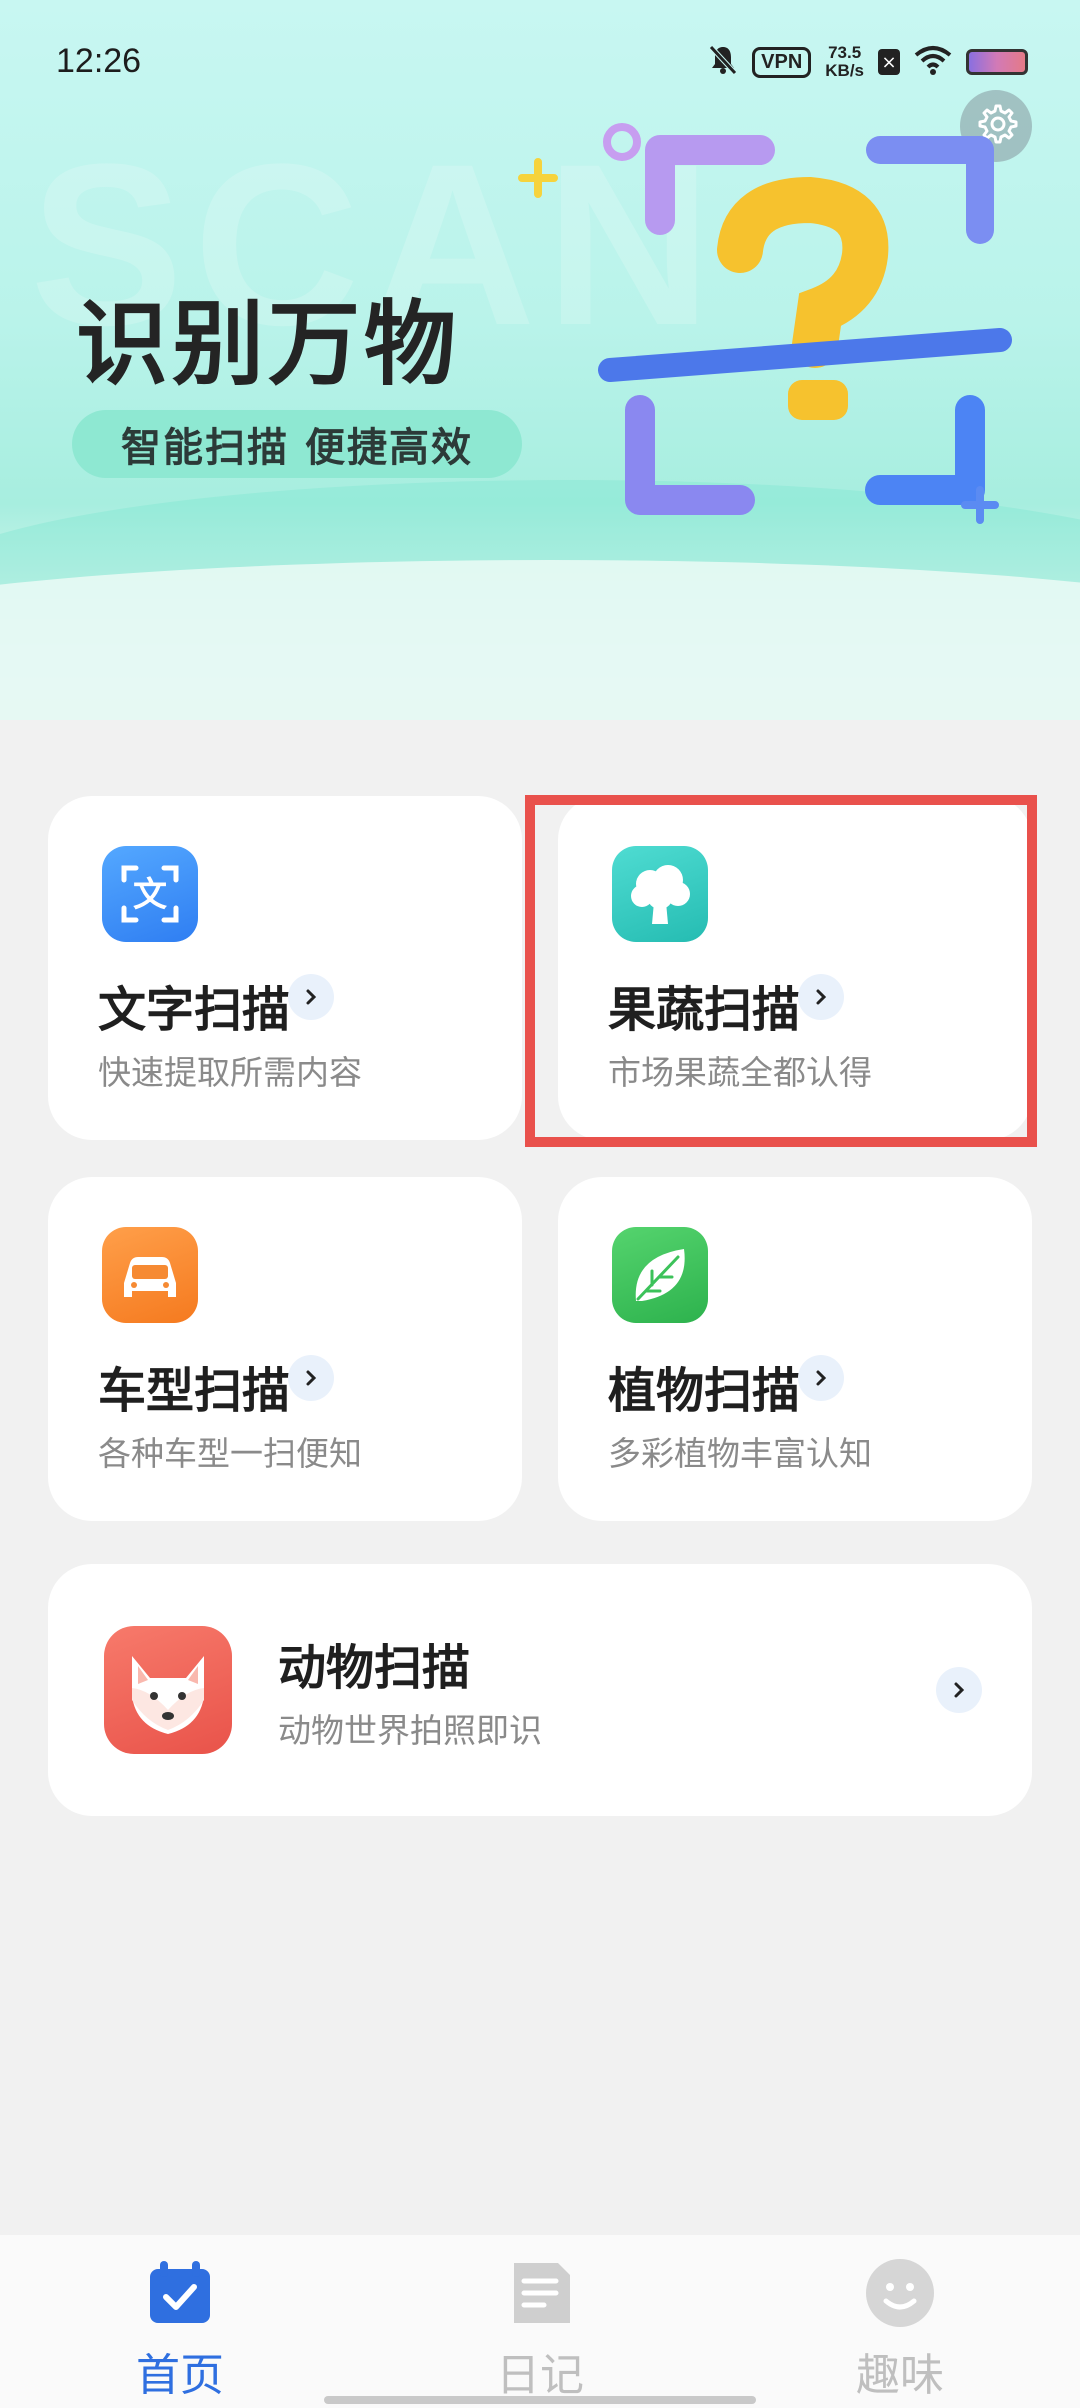 The image size is (1080, 2408). Describe the element at coordinates (268, 344) in the screenshot. I see `page-title: 识别万物` at that location.